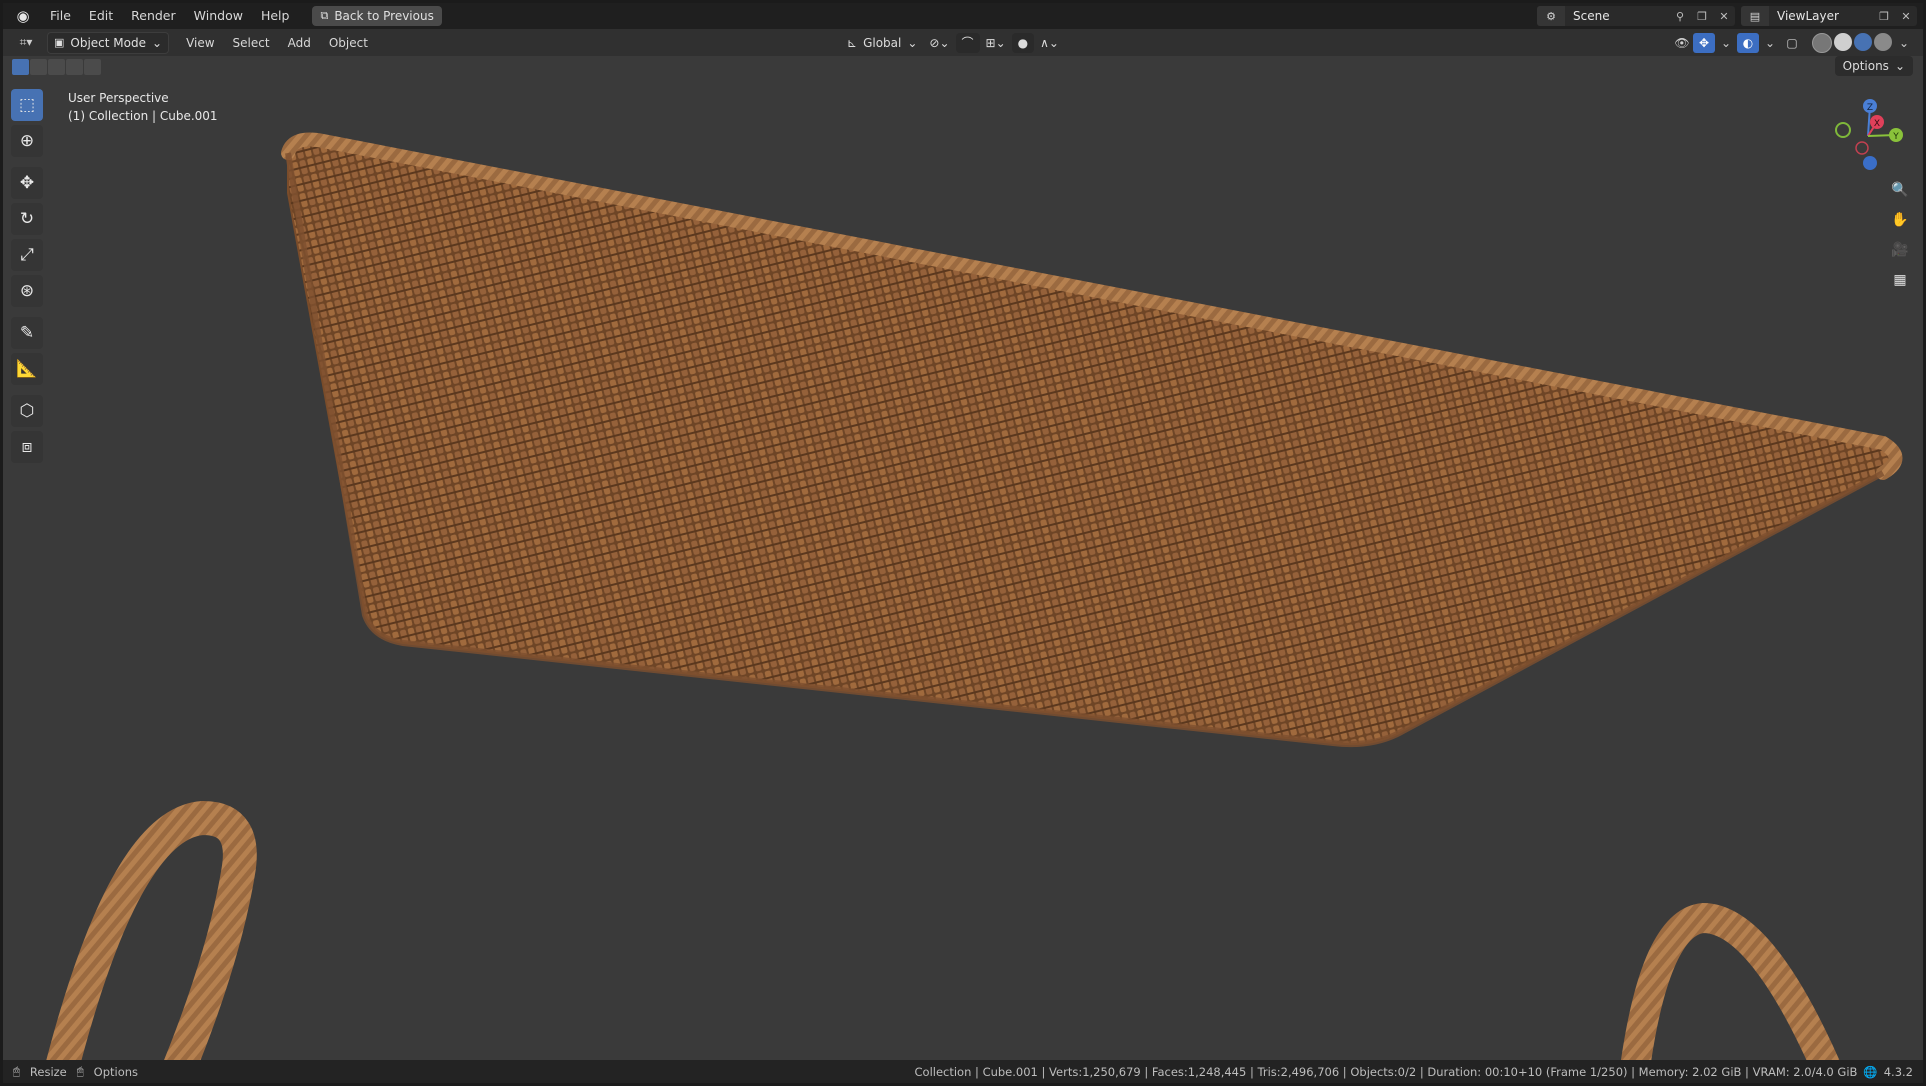 Image resolution: width=1926 pixels, height=1086 pixels. I want to click on gizmo-neg-y, so click(1843, 130).